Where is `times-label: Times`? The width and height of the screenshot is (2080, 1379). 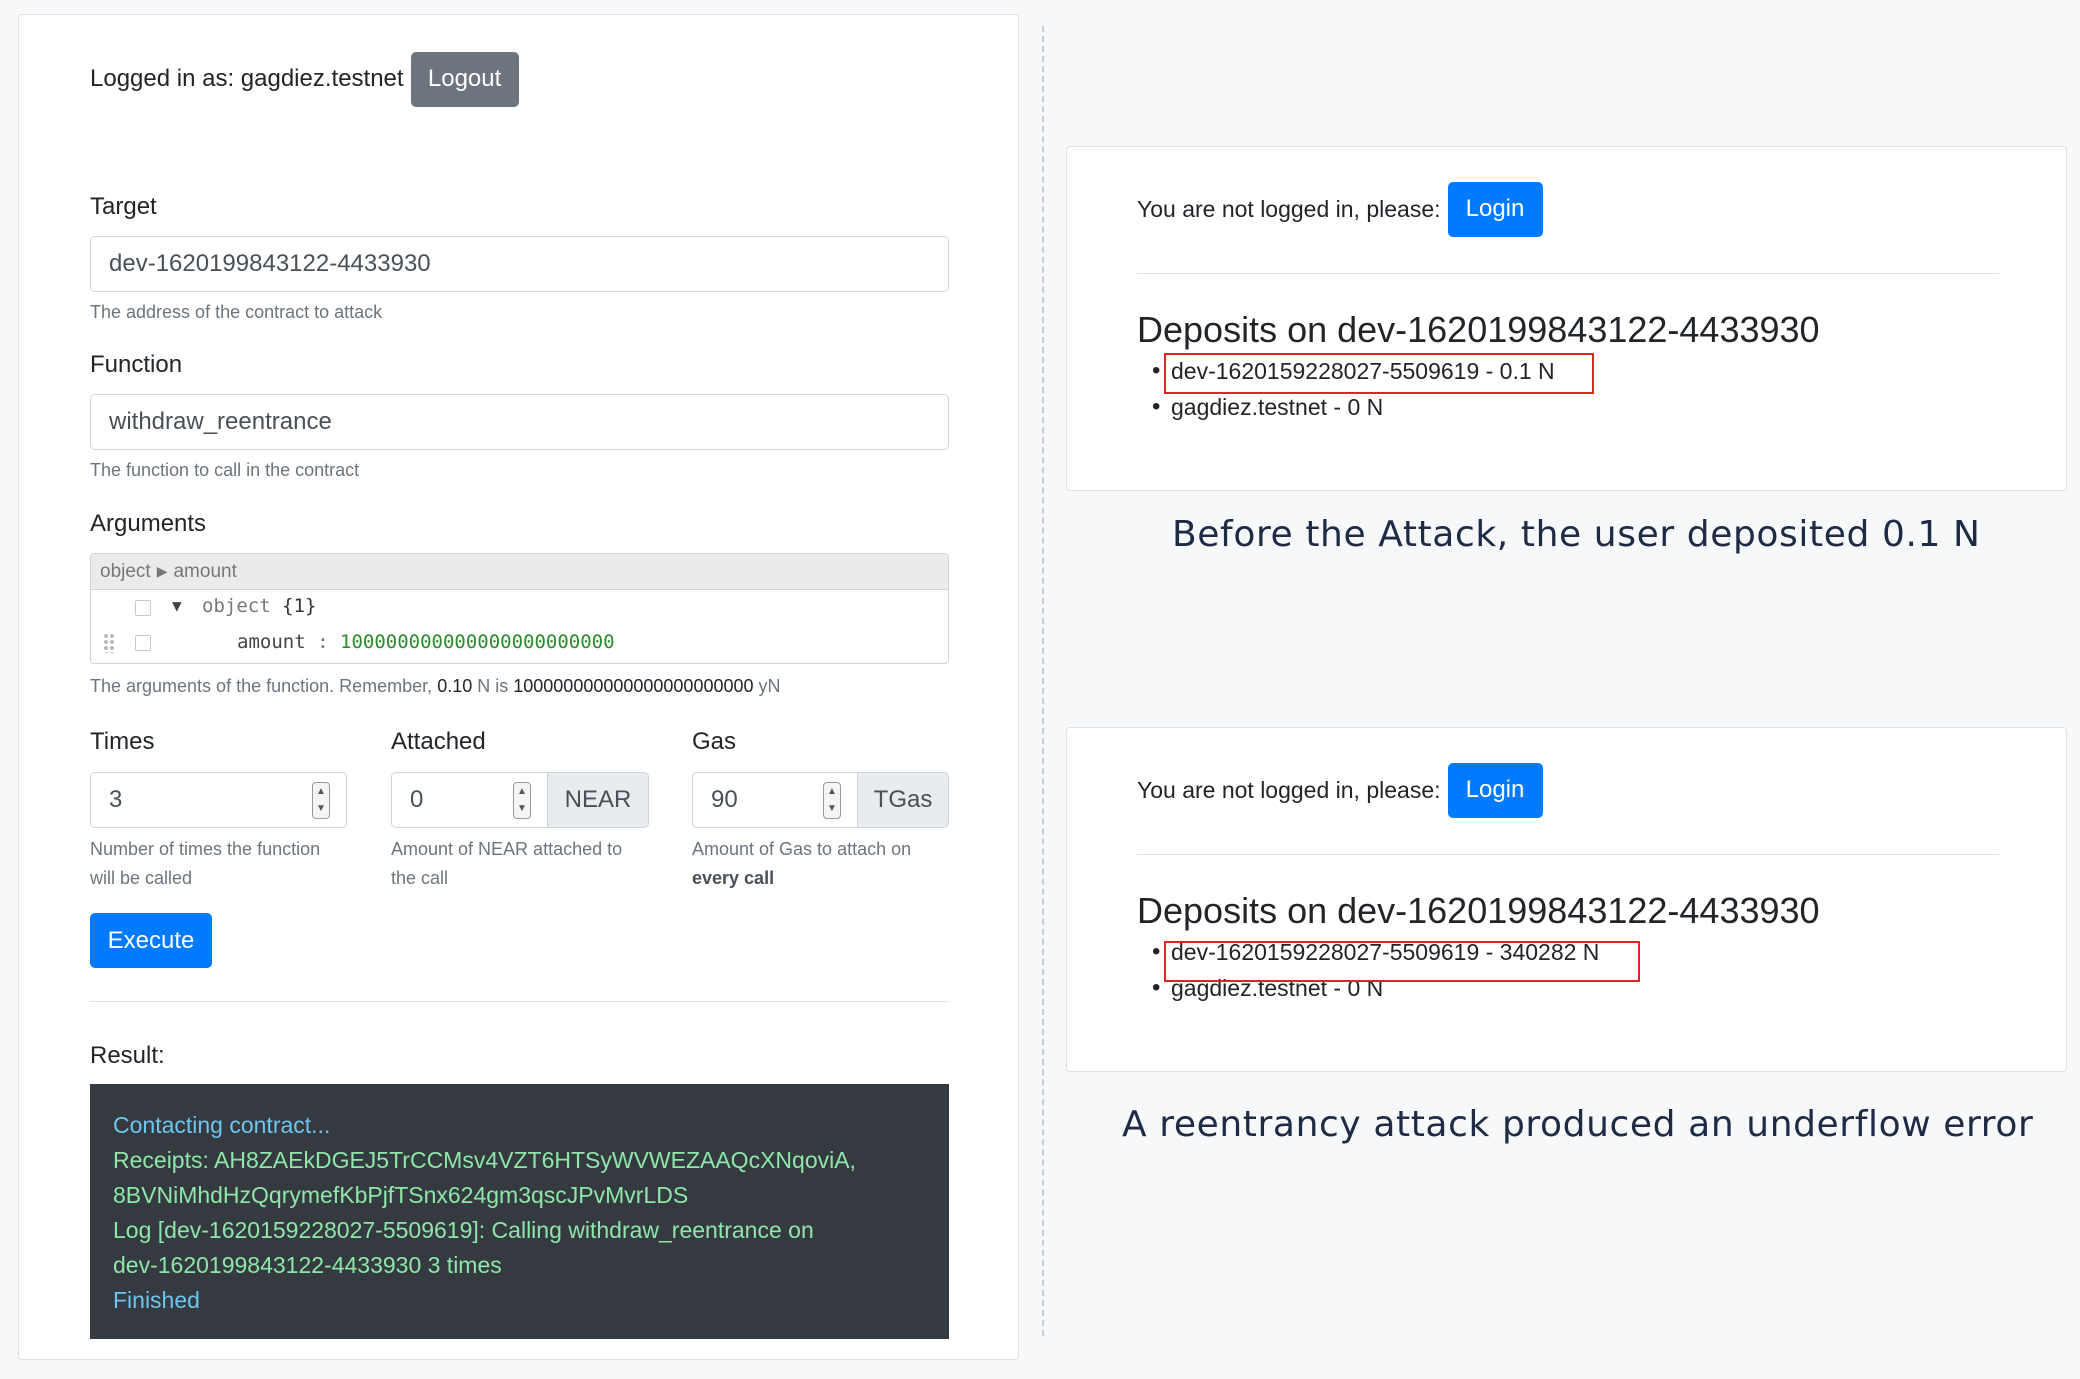 times-label: Times is located at coordinates (122, 741).